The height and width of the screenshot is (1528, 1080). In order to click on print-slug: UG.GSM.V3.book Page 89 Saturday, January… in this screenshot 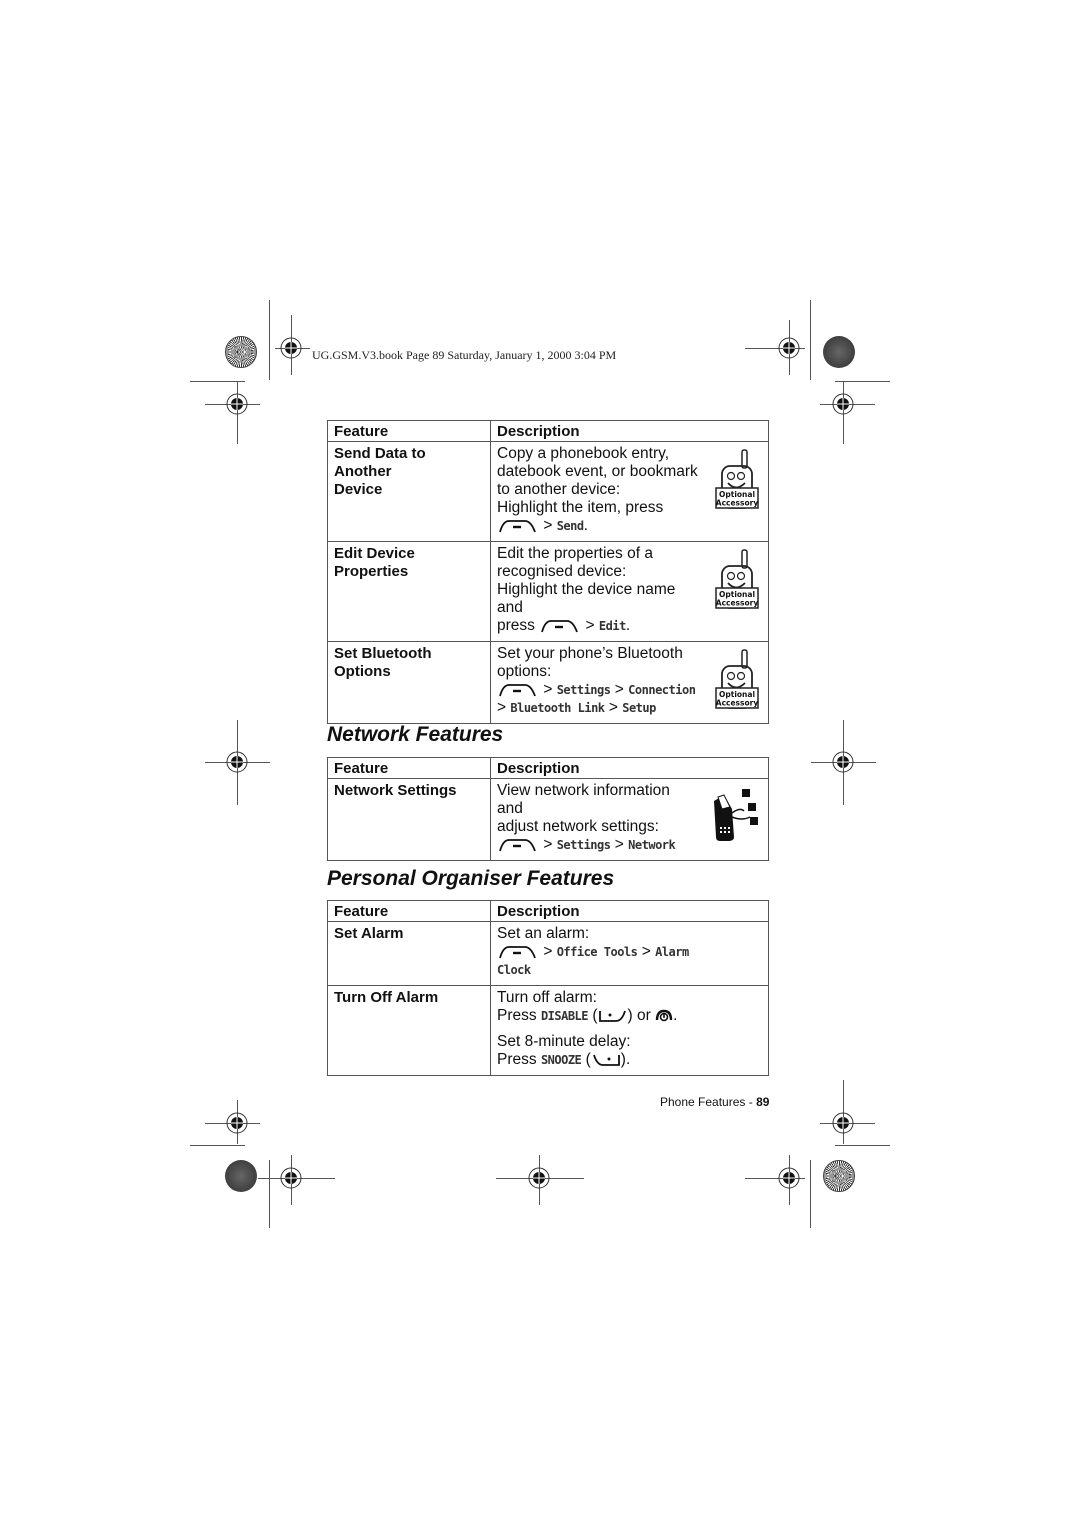, I will do `click(464, 355)`.